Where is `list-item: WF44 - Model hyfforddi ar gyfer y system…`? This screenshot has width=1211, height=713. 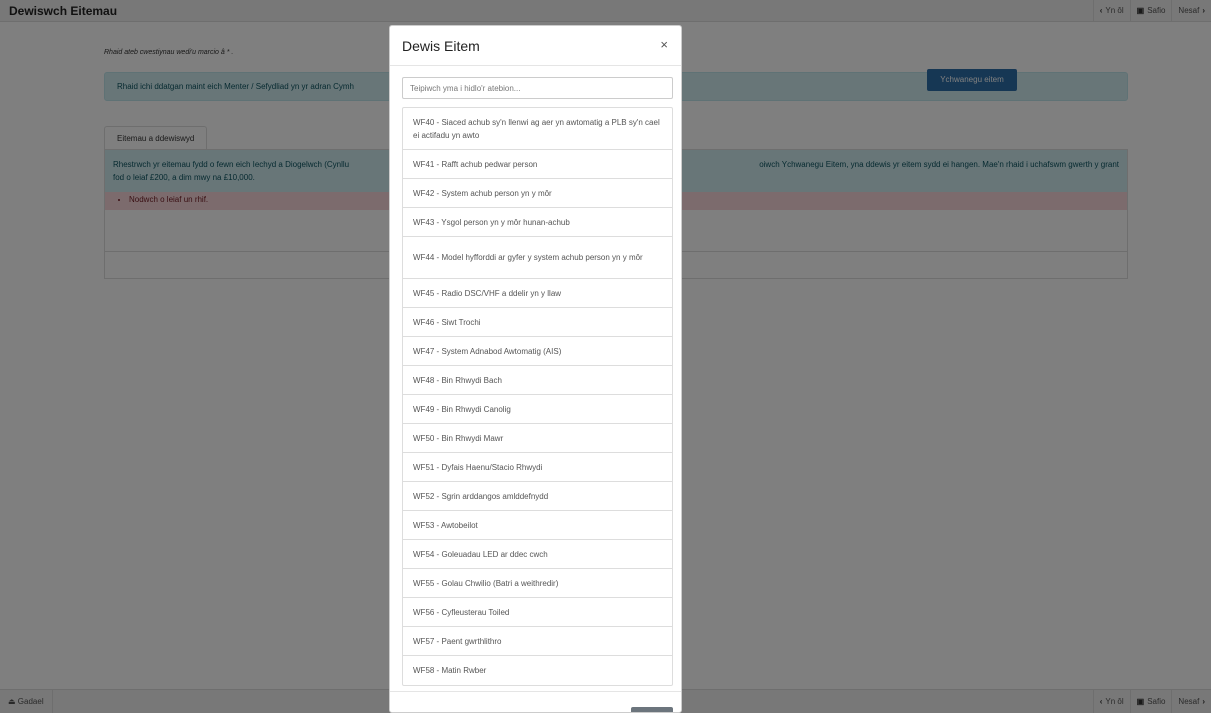 list-item: WF44 - Model hyfforddi ar gyfer y system… is located at coordinates (537, 258).